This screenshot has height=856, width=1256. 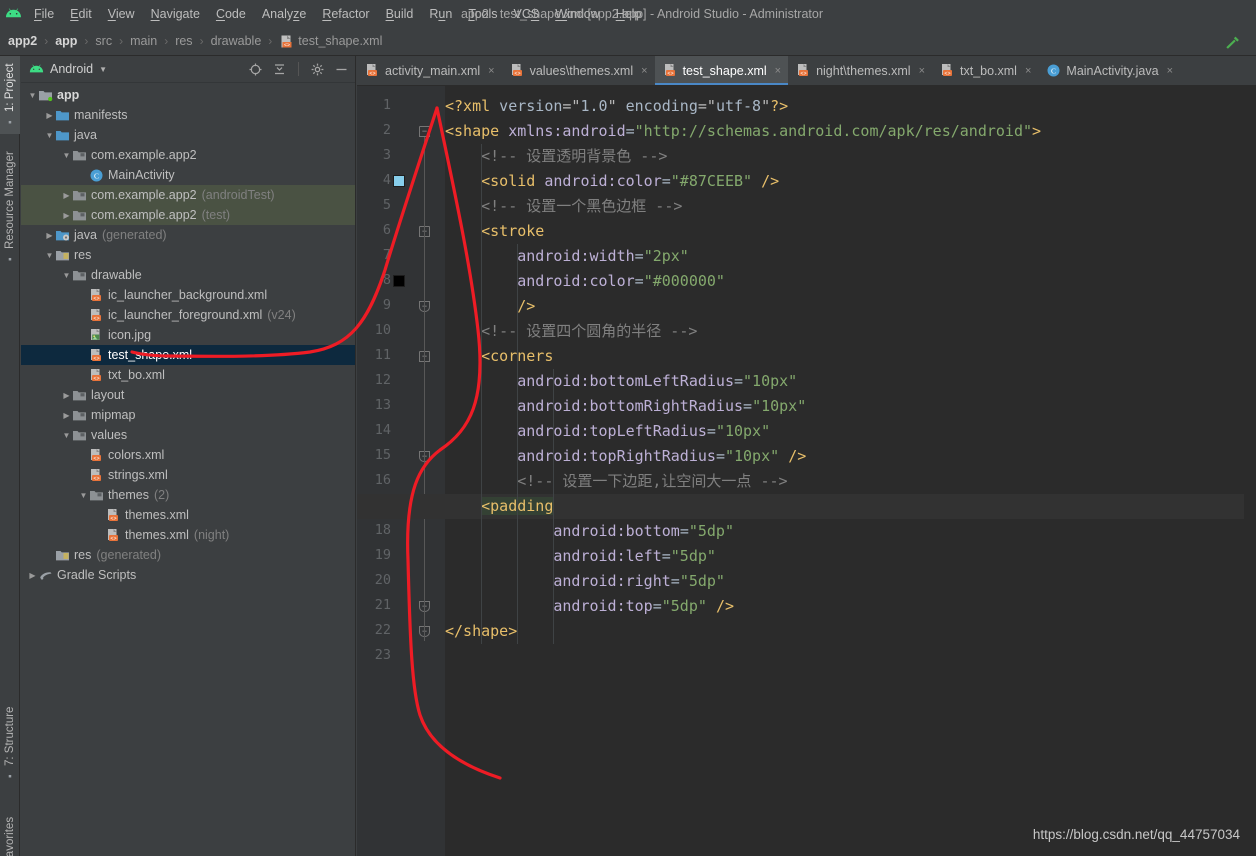 What do you see at coordinates (985, 70) in the screenshot?
I see `editor-tab-txt-bo-xml: <> txt_bo.xml ×` at bounding box center [985, 70].